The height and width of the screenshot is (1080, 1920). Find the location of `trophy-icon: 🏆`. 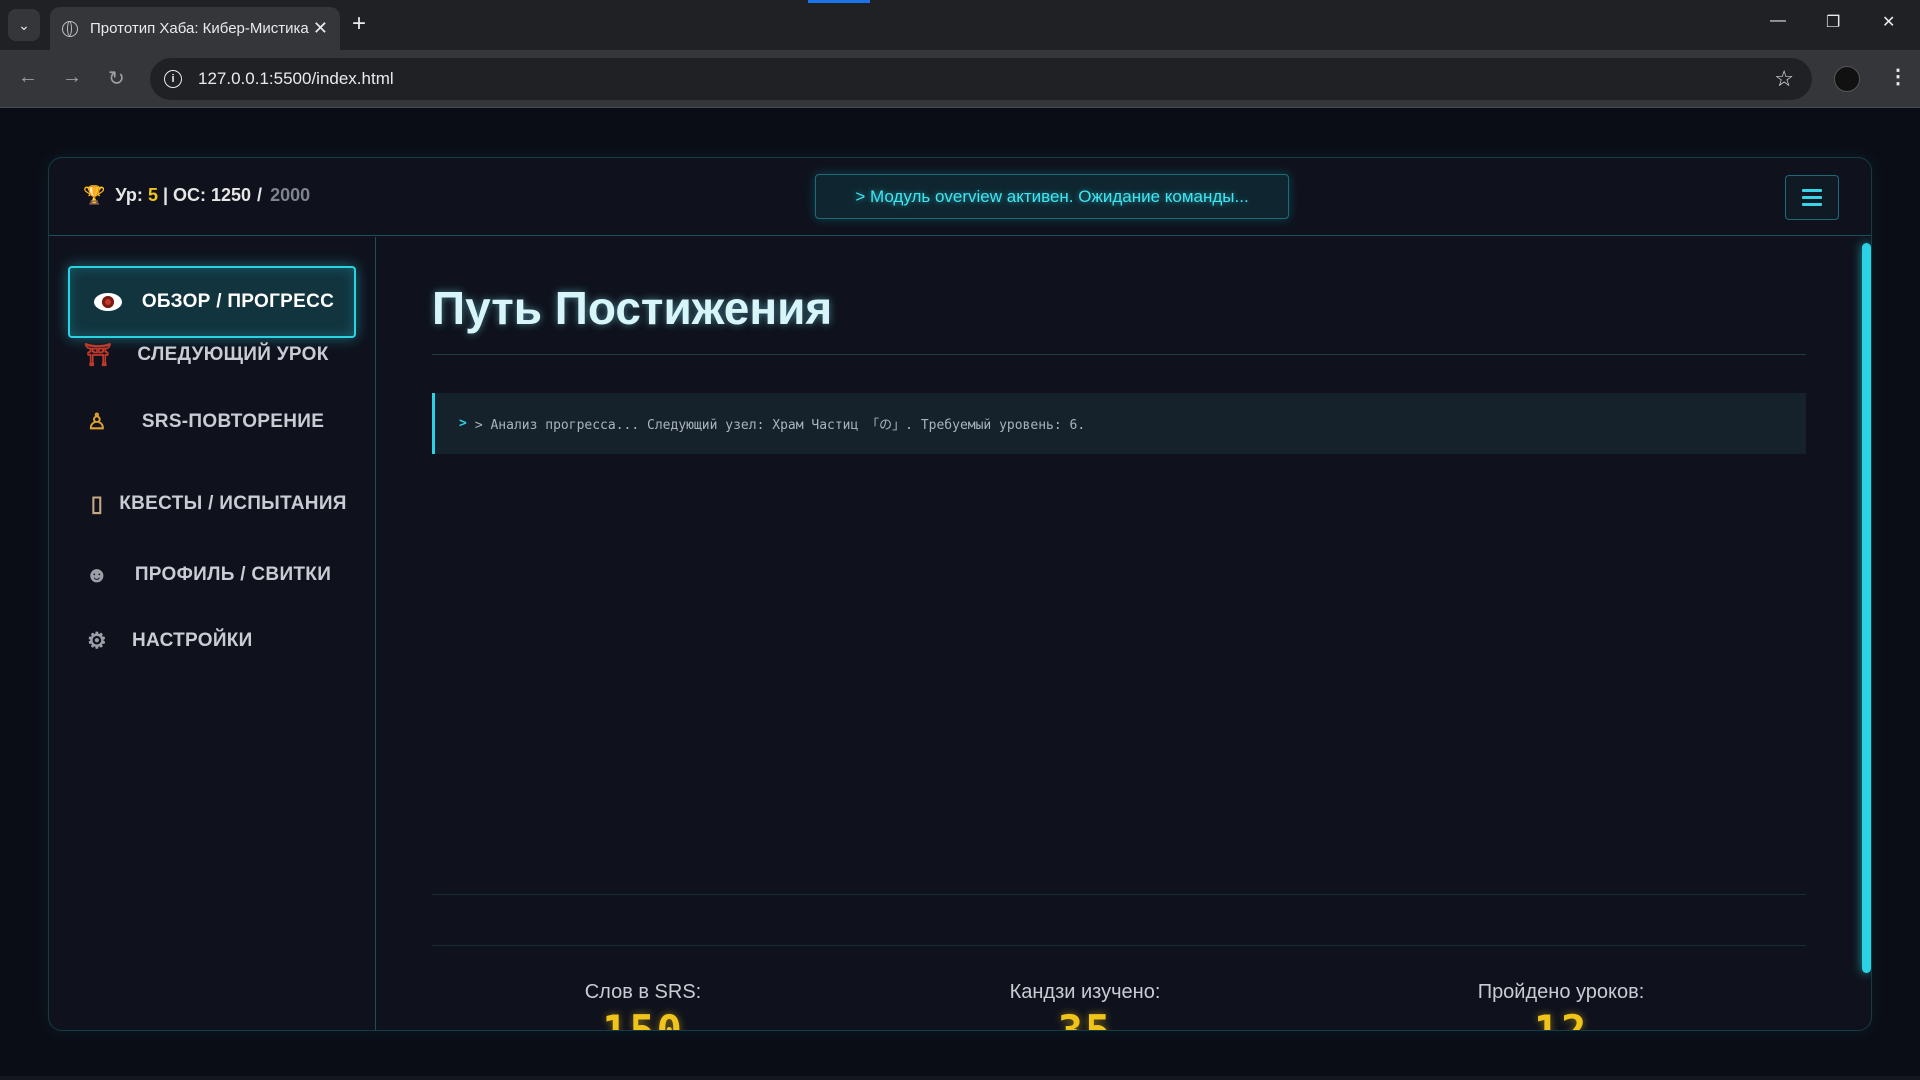

trophy-icon: 🏆 is located at coordinates (94, 195).